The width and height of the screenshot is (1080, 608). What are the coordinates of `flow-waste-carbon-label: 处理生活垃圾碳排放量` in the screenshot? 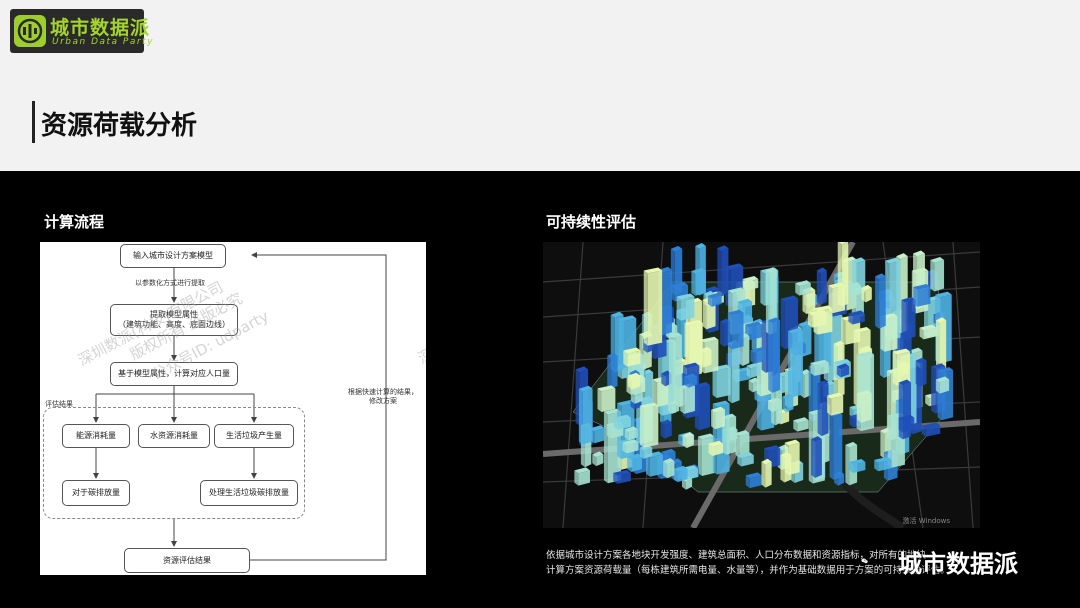 It's located at (249, 492).